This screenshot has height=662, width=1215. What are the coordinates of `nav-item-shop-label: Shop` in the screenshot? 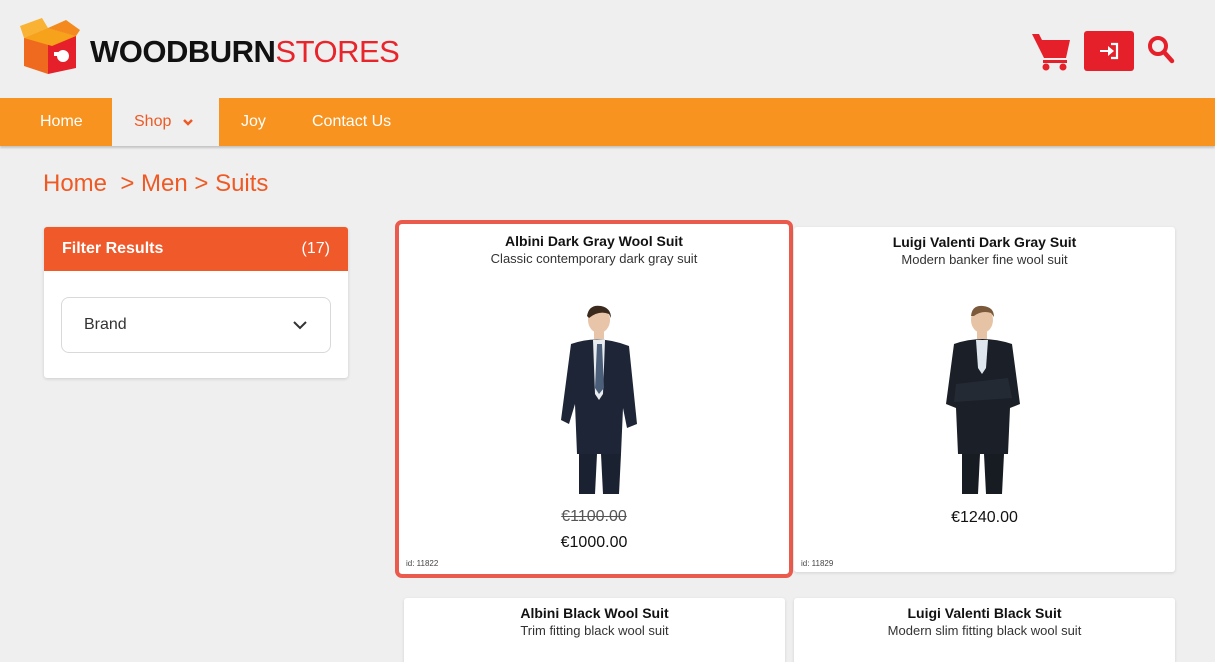 It's located at (153, 121).